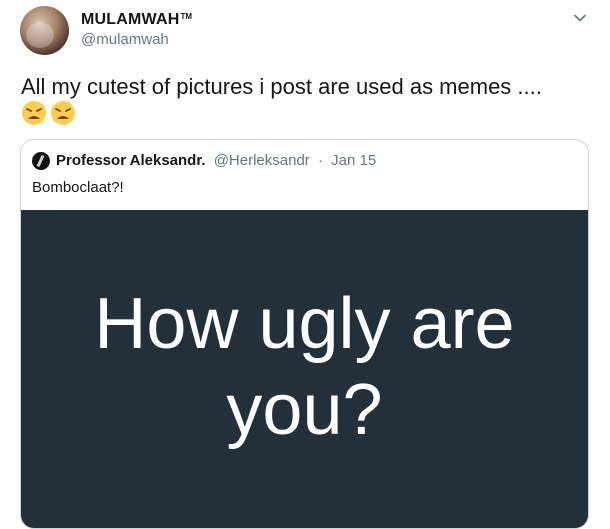  Describe the element at coordinates (186, 16) in the screenshot. I see `trademark-mark: TM` at that location.